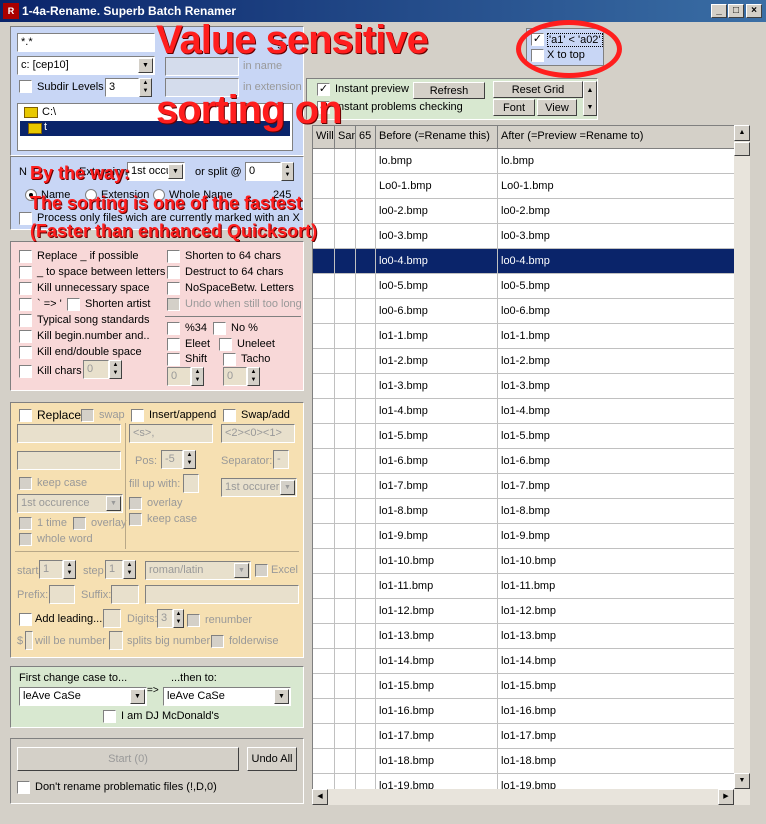 The image size is (766, 824). I want to click on replace-checkbox, so click(25, 415).